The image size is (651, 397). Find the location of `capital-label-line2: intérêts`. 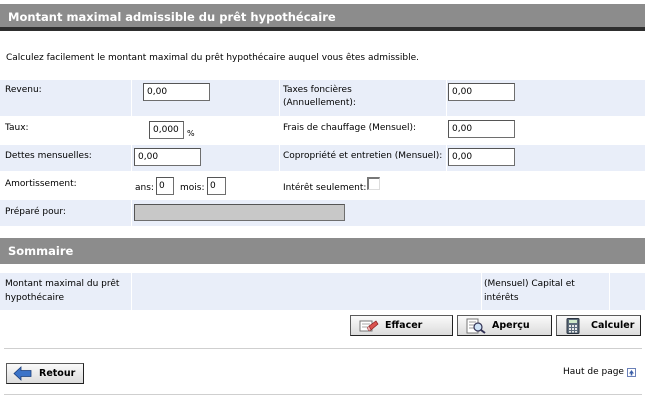

capital-label-line2: intérêts is located at coordinates (501, 298).